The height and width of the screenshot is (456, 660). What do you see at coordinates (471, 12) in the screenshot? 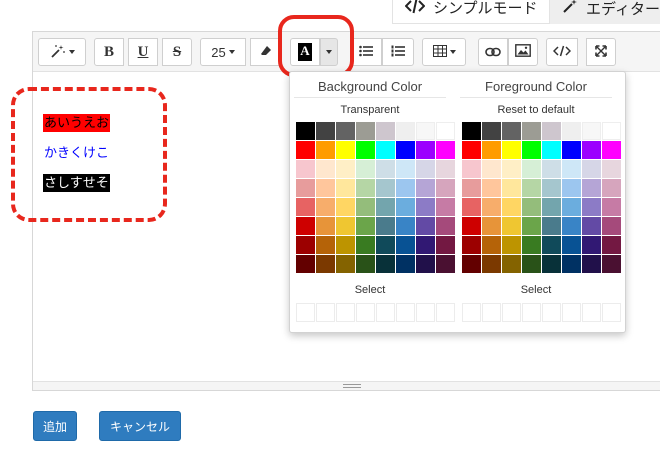
I see `tab-simple-mode: シンプルモード` at bounding box center [471, 12].